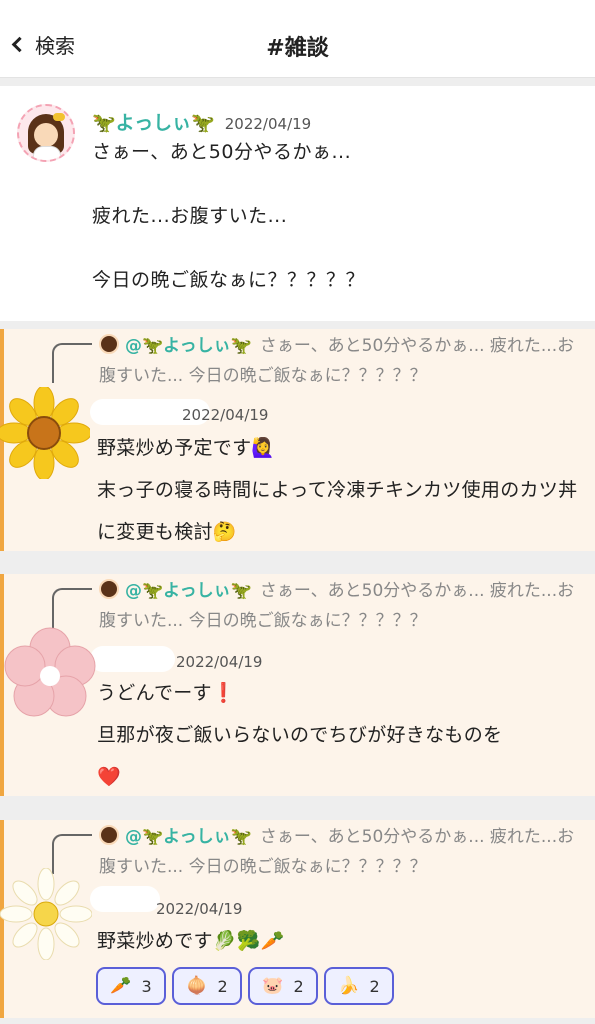 The image size is (595, 1024). Describe the element at coordinates (50, 672) in the screenshot. I see `pink-flower-icon` at that location.